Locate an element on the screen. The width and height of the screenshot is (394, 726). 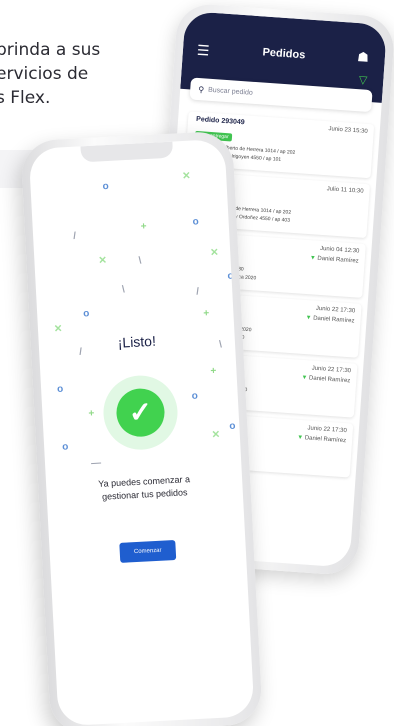
confetti-dash-icon: — is located at coordinates (96, 463).